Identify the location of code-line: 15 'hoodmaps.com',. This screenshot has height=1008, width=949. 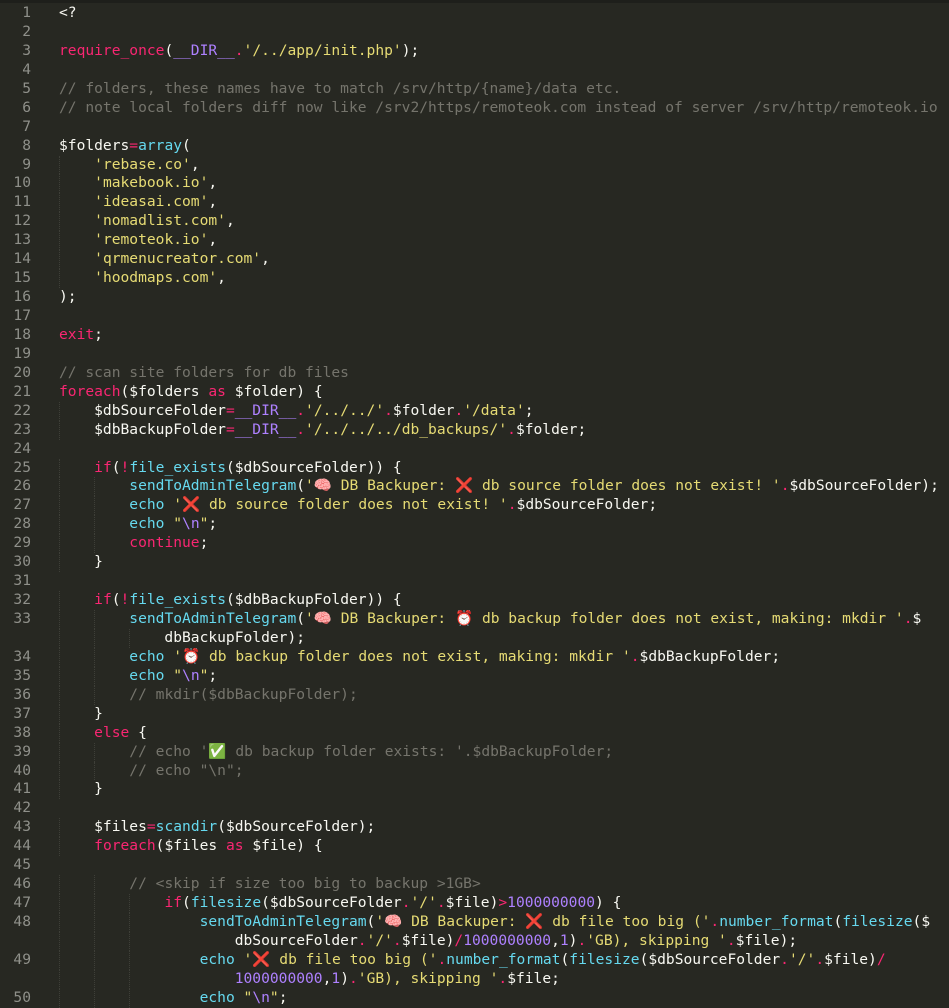
(474, 279).